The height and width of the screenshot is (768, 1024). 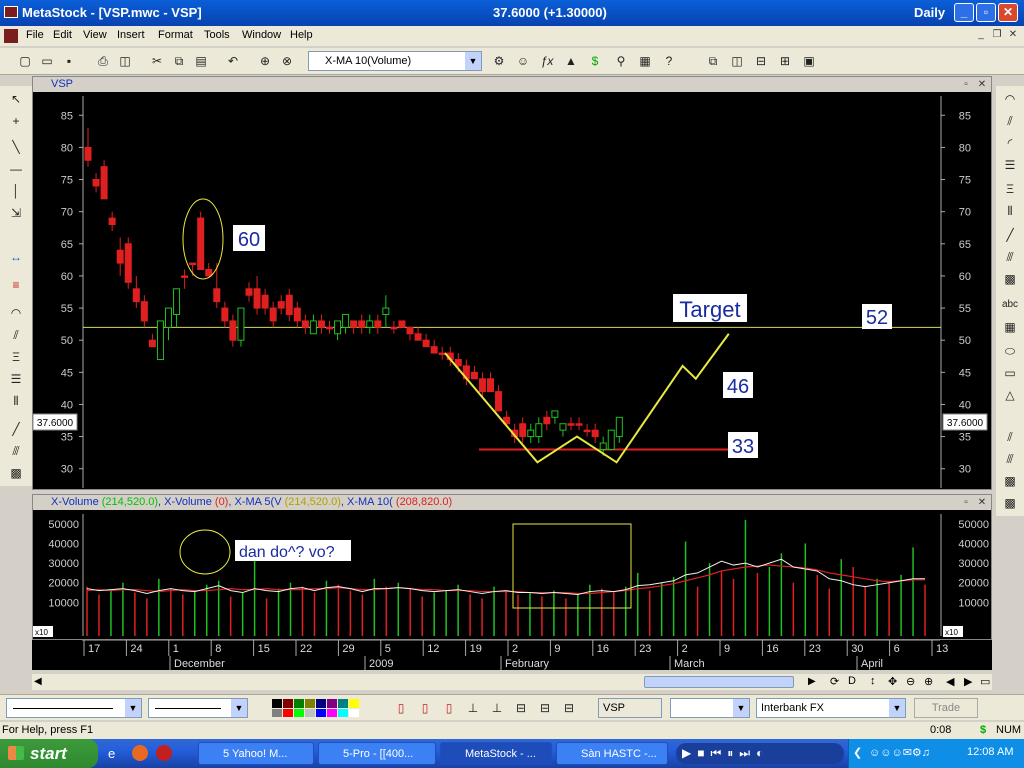 What do you see at coordinates (1010, 99) in the screenshot?
I see `arc-tool-icon: ◠` at bounding box center [1010, 99].